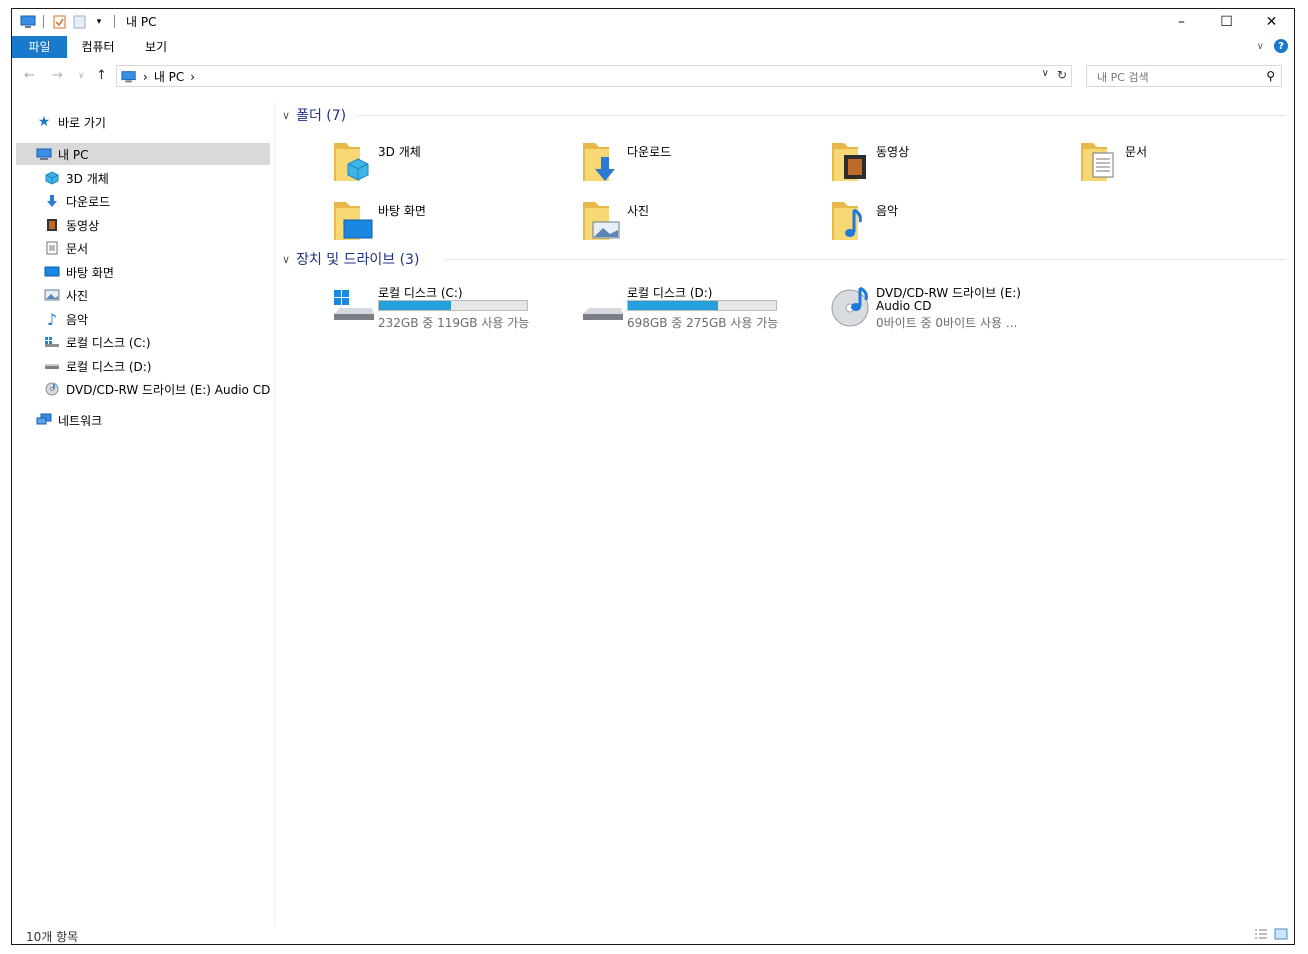  Describe the element at coordinates (1281, 46) in the screenshot. I see `help-icon: ?` at that location.